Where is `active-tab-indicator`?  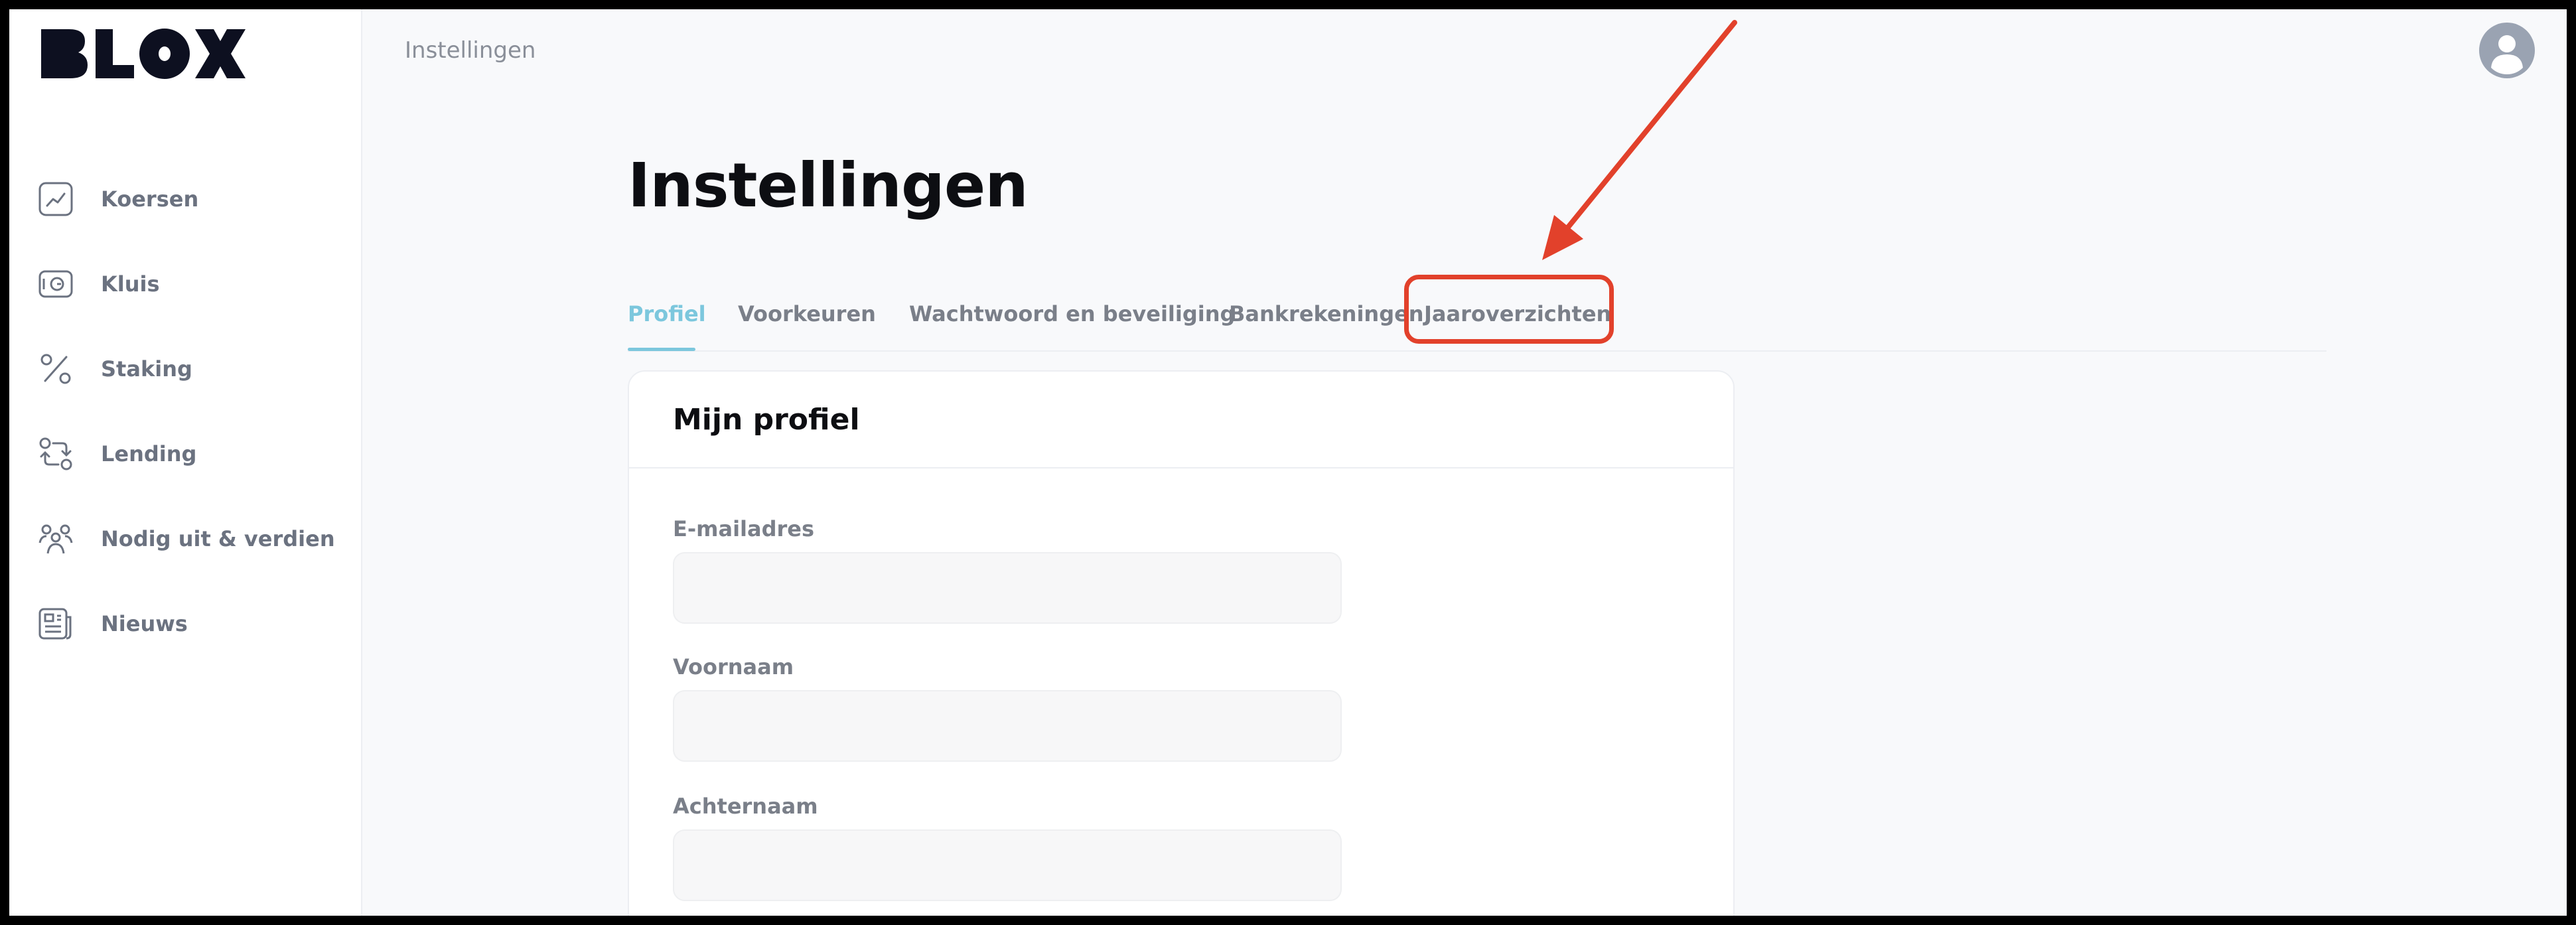 active-tab-indicator is located at coordinates (662, 349).